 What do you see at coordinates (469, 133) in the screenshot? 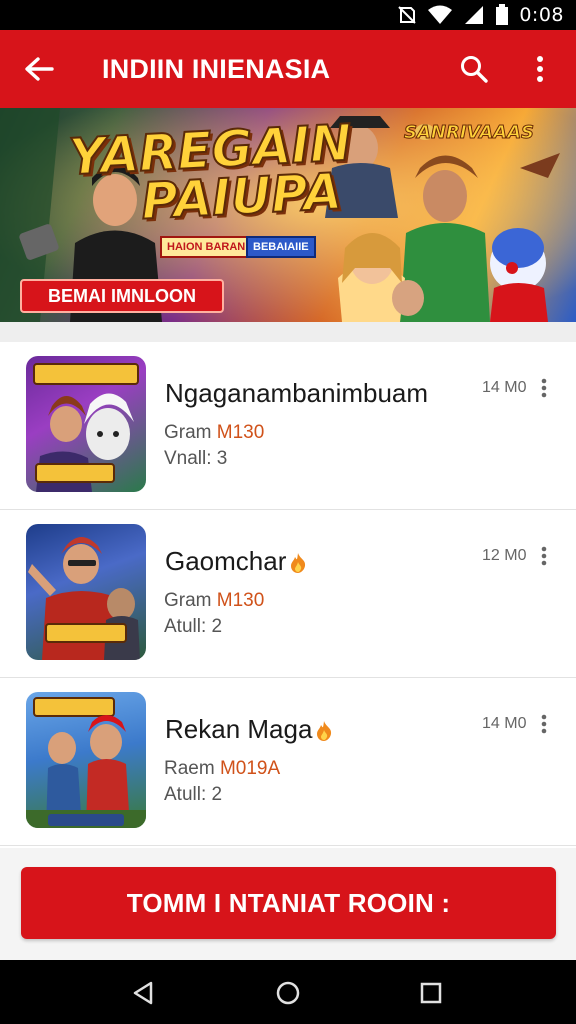
I see `banner-tag: SANRIVAAAS` at bounding box center [469, 133].